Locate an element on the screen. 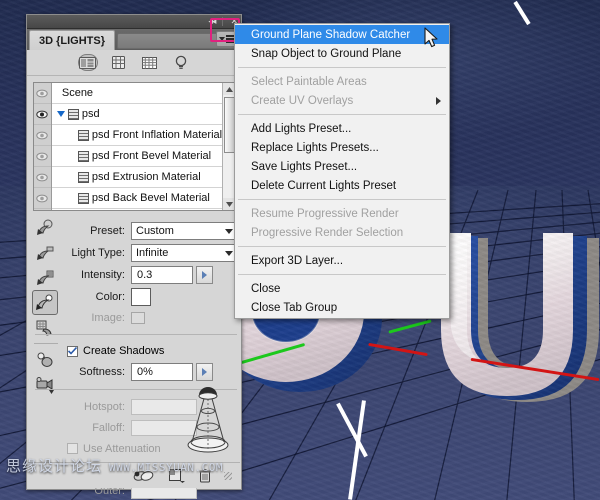 This screenshot has height=500, width=600. create-shadows-row: Create Shadows is located at coordinates (153, 351).